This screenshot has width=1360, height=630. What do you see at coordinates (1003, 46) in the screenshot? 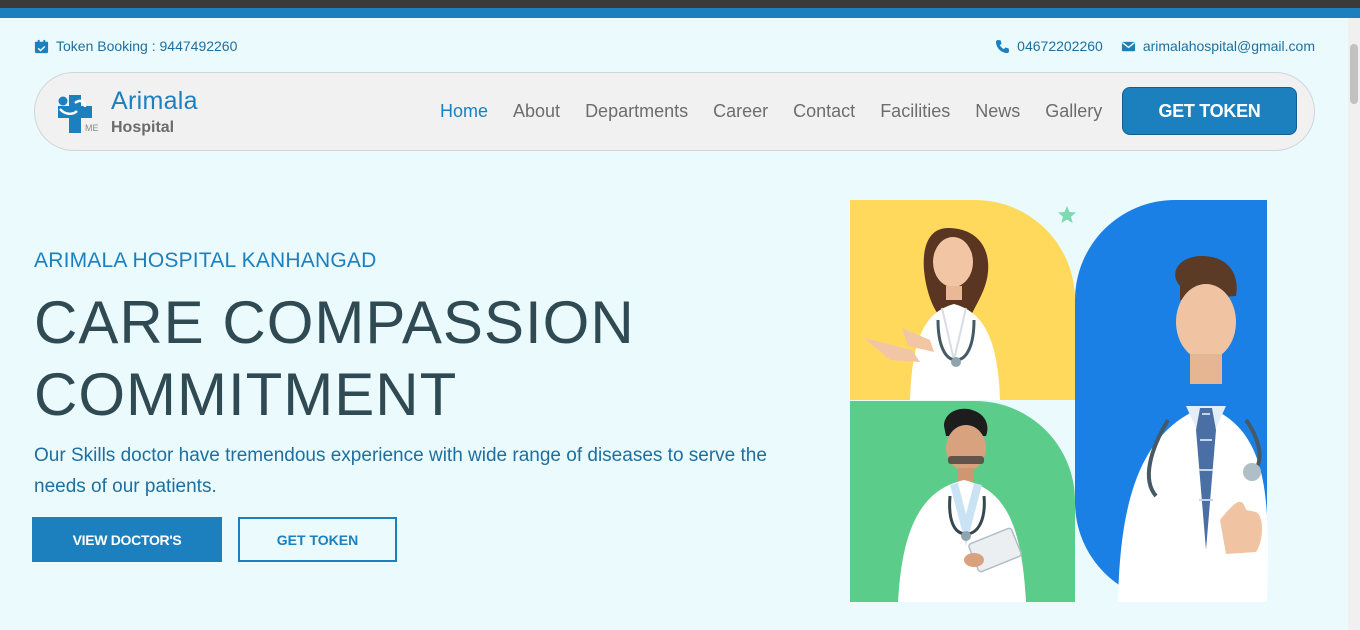
I see `phone-icon` at bounding box center [1003, 46].